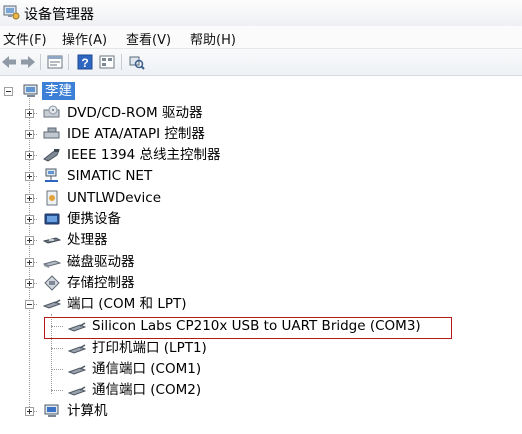 The height and width of the screenshot is (434, 522). I want to click on tree-node-disk: 磁盘驱动器, so click(150, 263).